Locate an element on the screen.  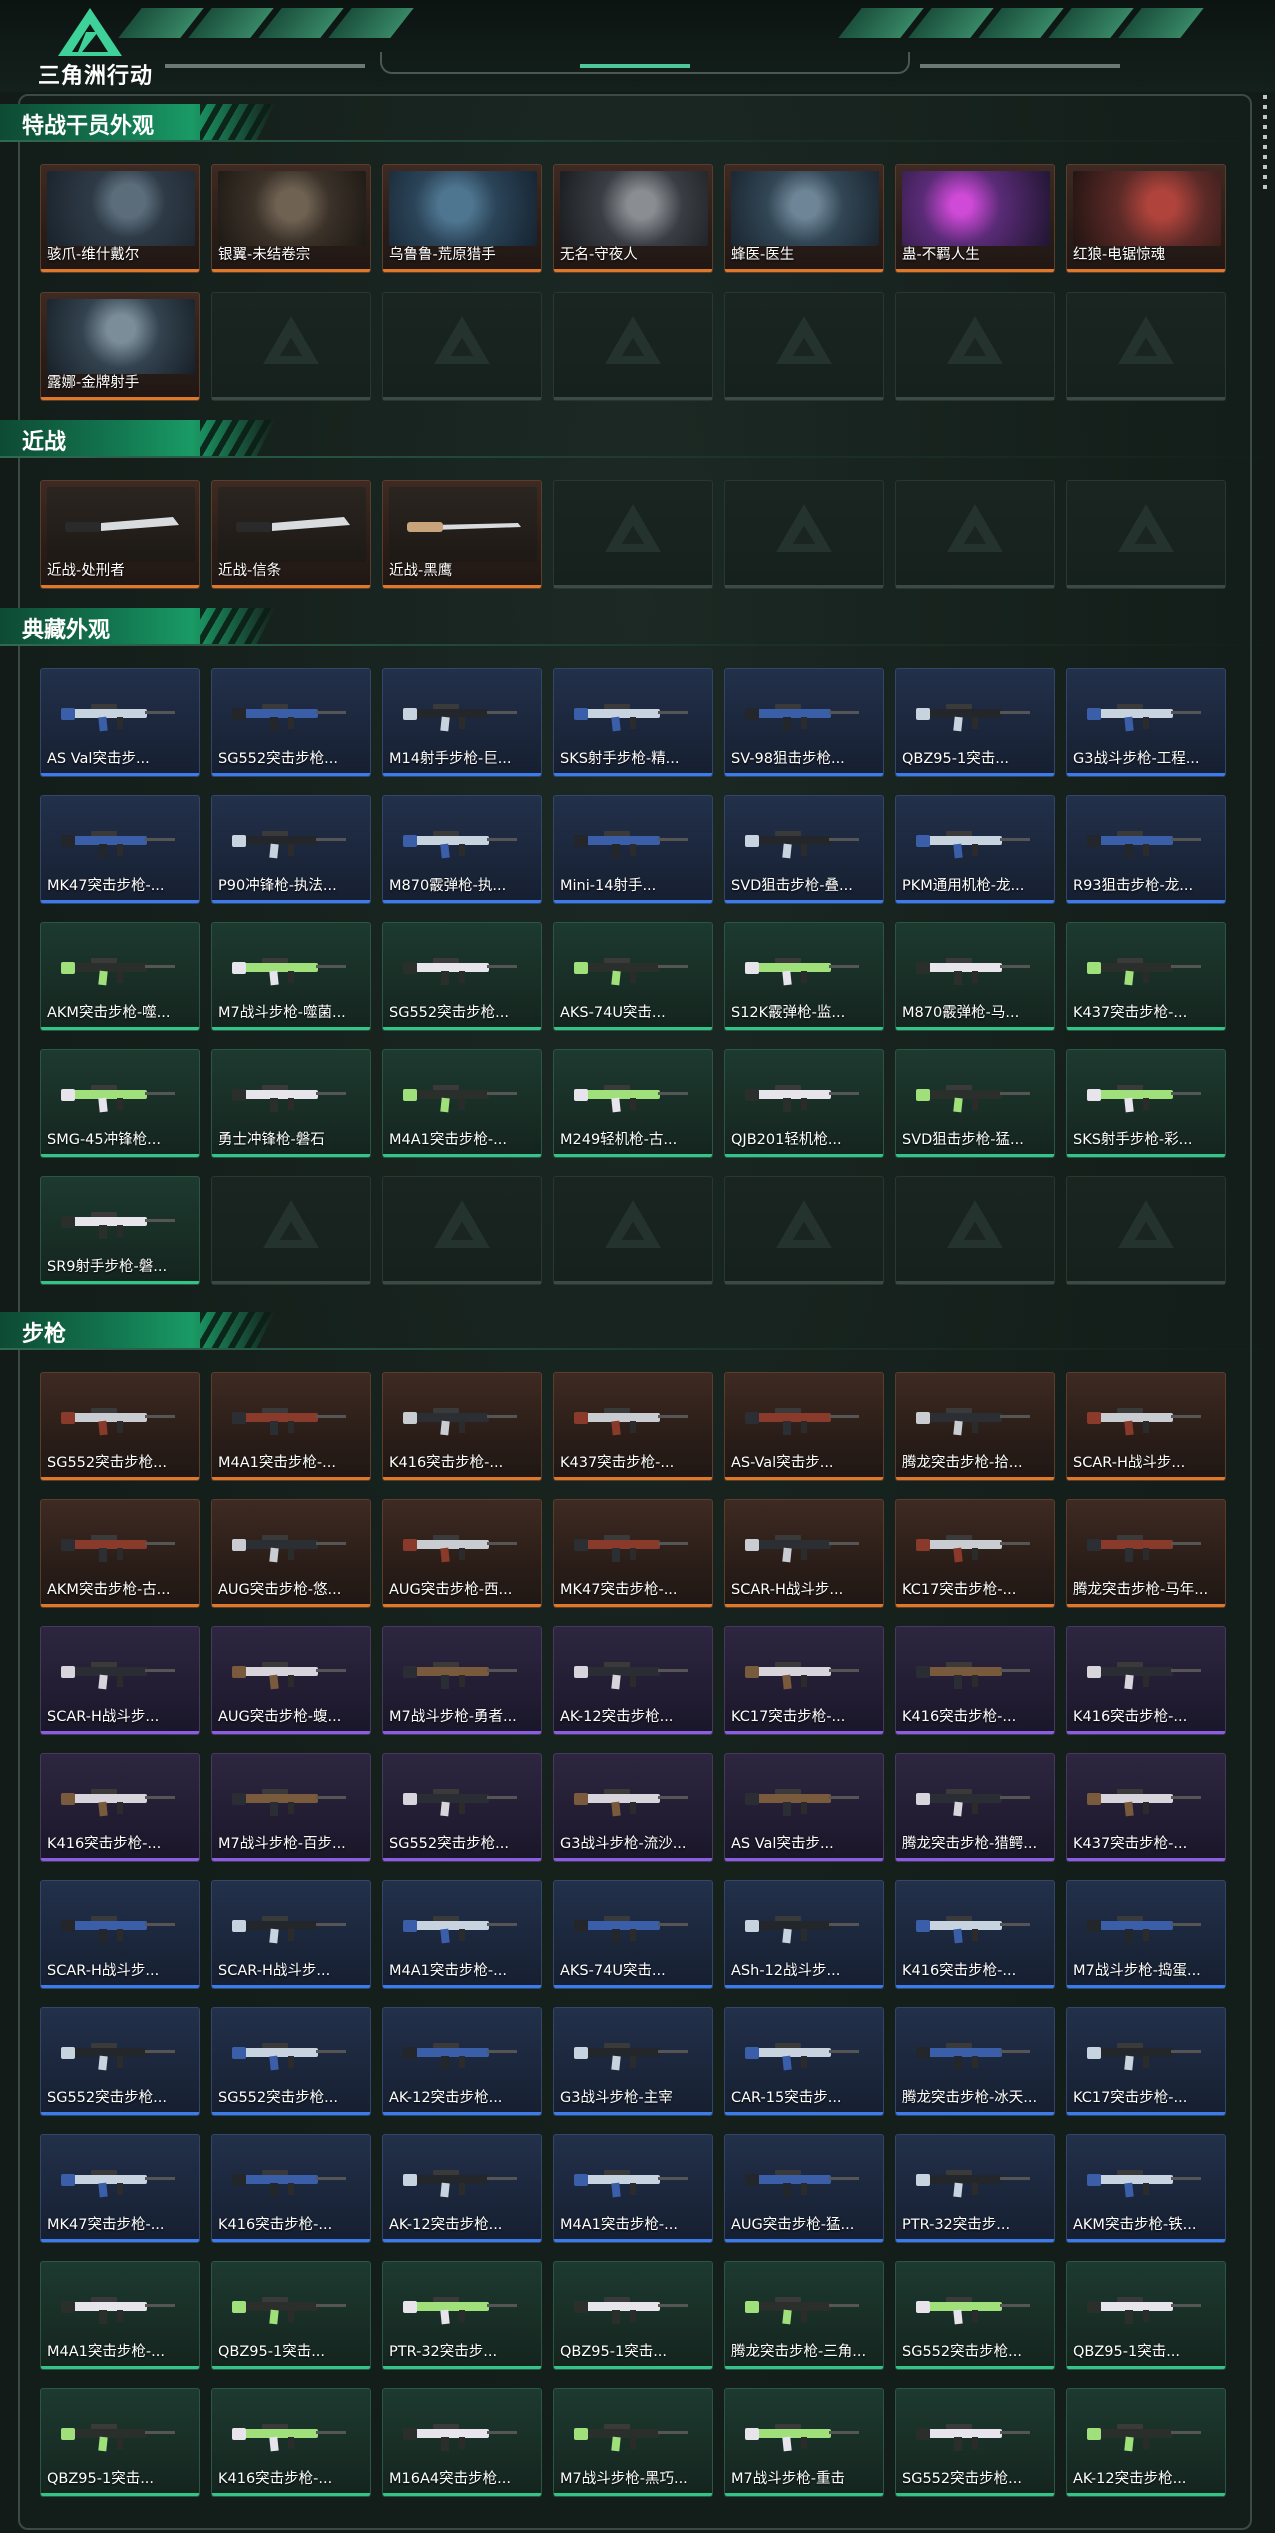
collection-card: 勇士冲锋枪-磐石 is located at coordinates (291, 1103).